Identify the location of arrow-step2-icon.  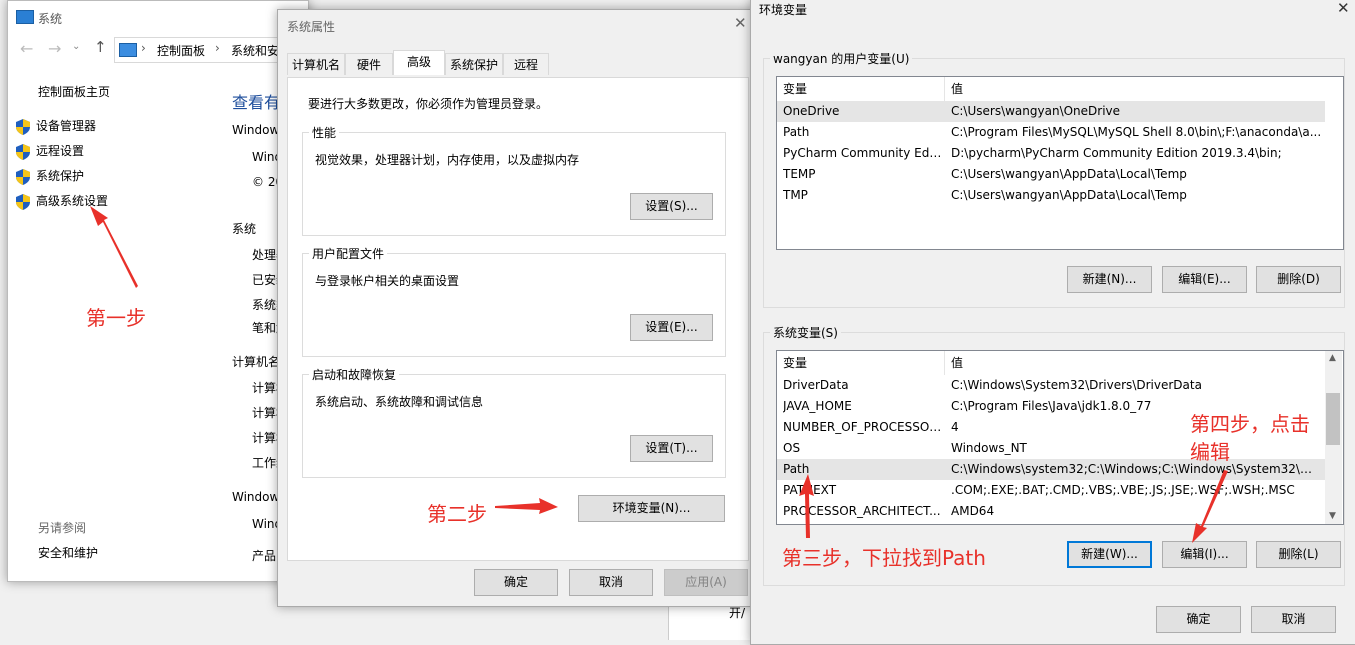
(526, 506).